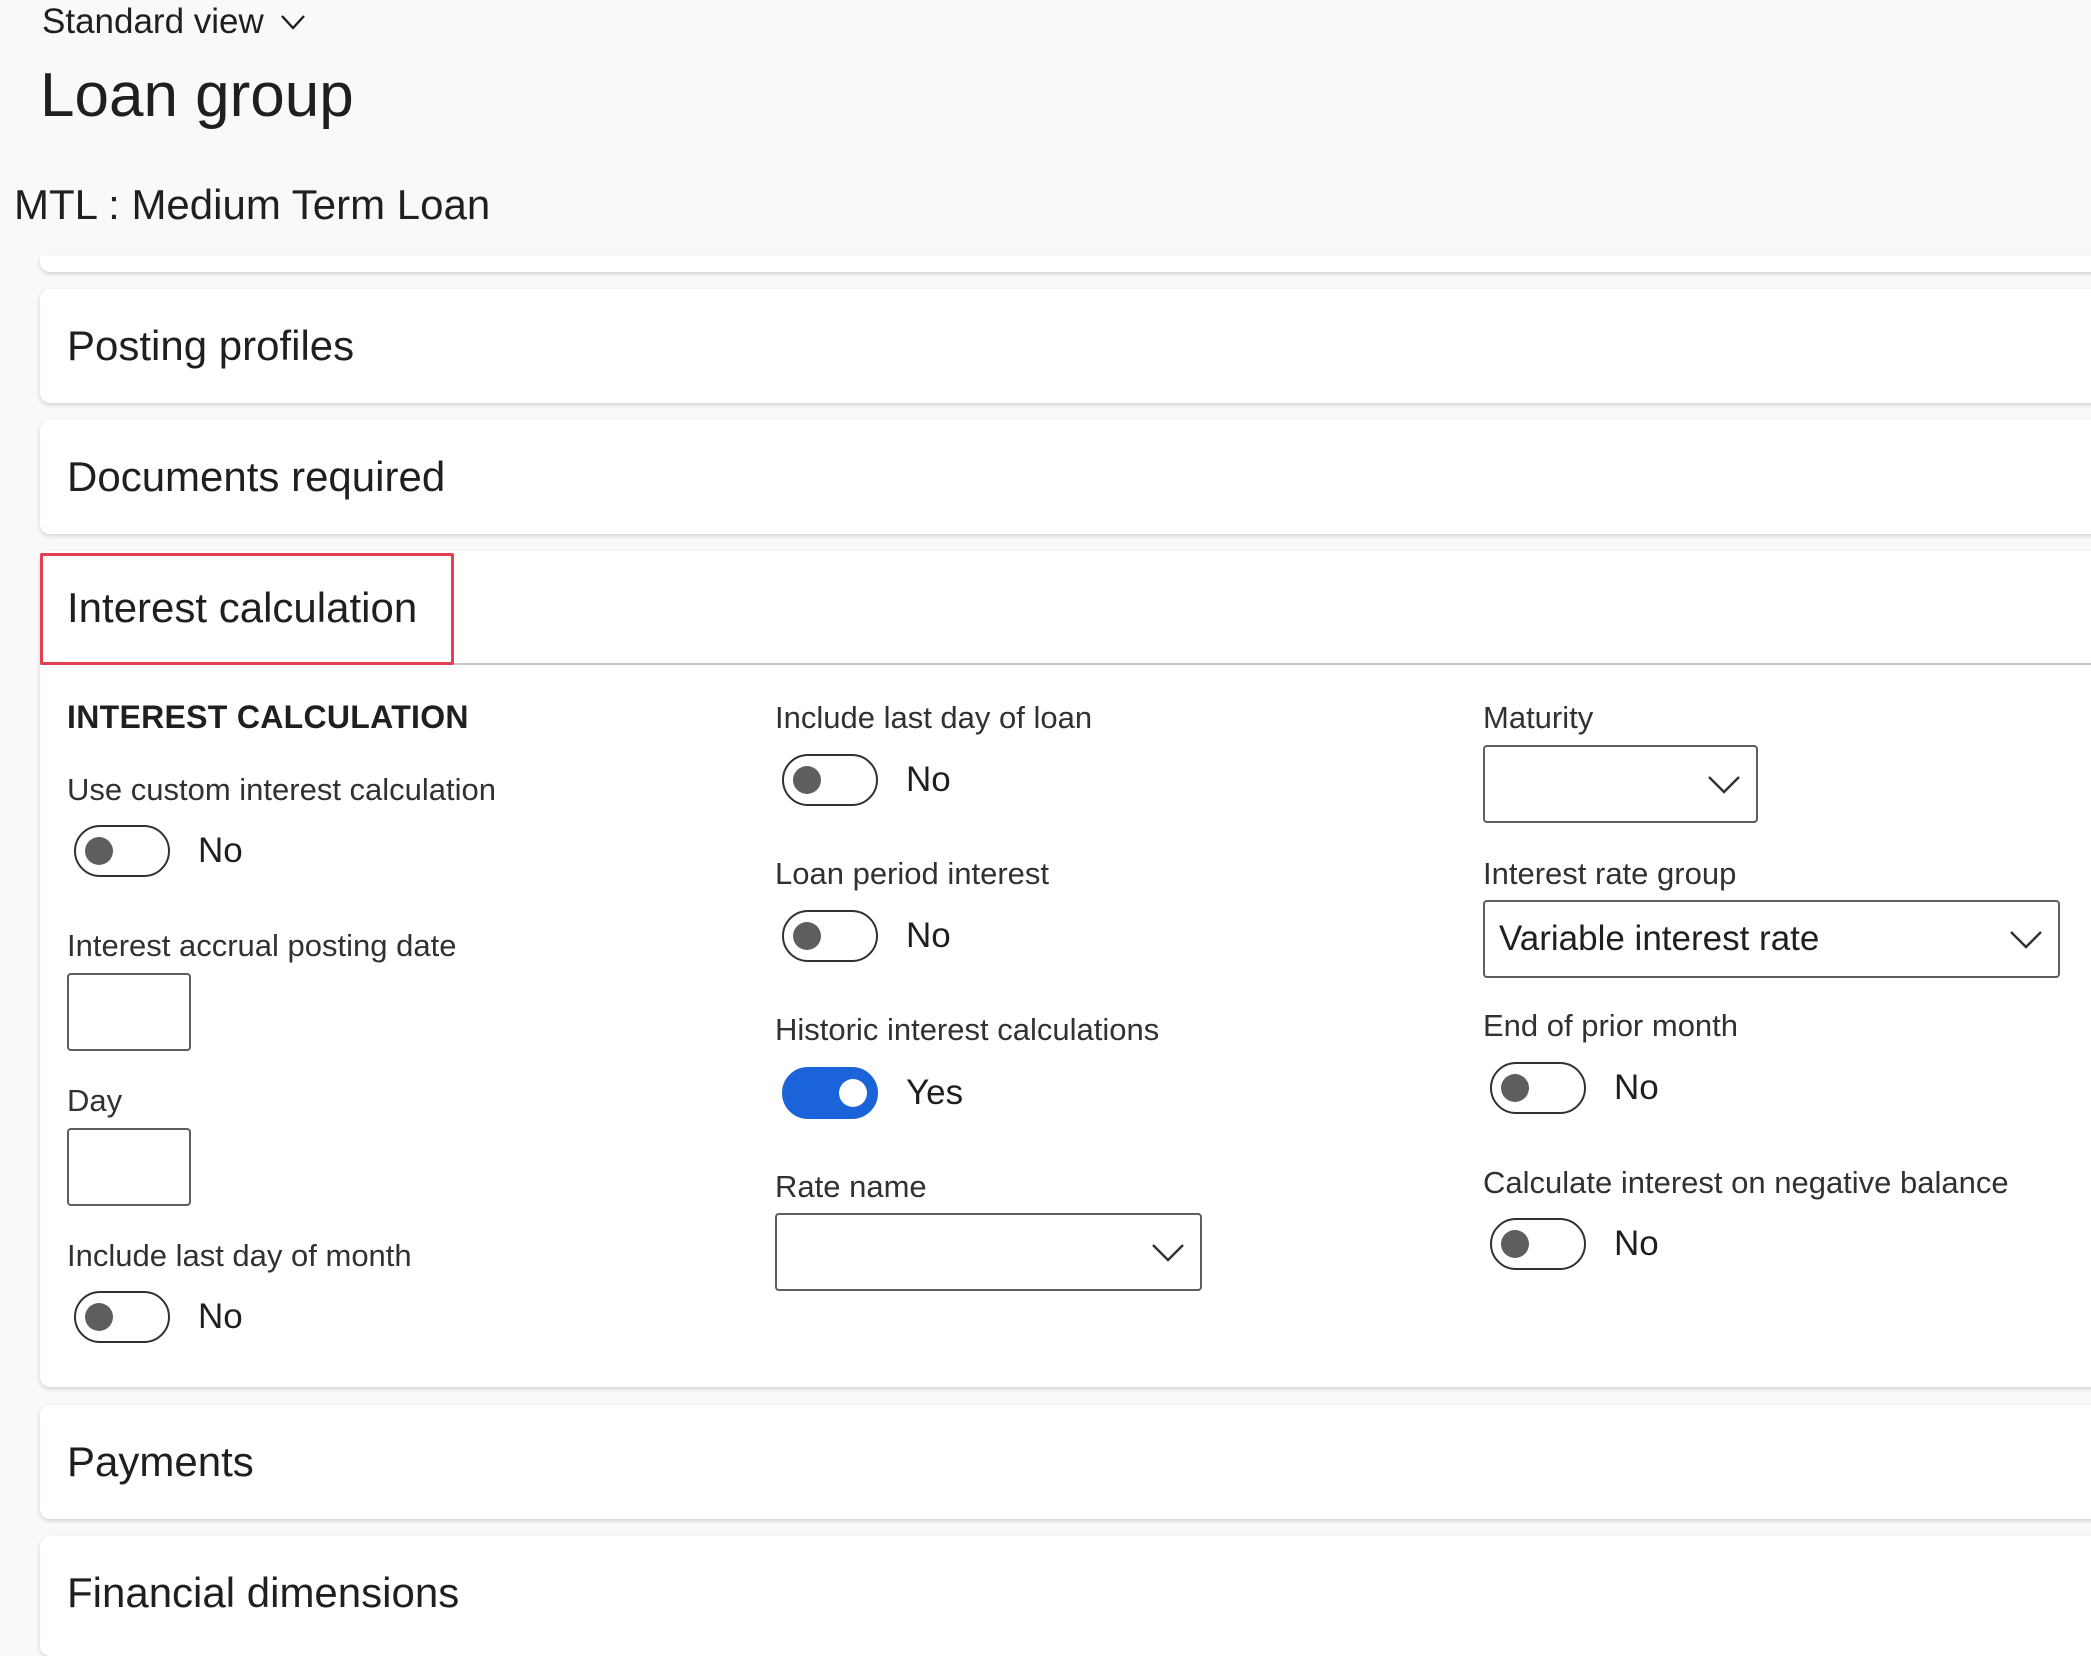  What do you see at coordinates (252, 204) in the screenshot?
I see `record-title: MTL : Medium Term Loan` at bounding box center [252, 204].